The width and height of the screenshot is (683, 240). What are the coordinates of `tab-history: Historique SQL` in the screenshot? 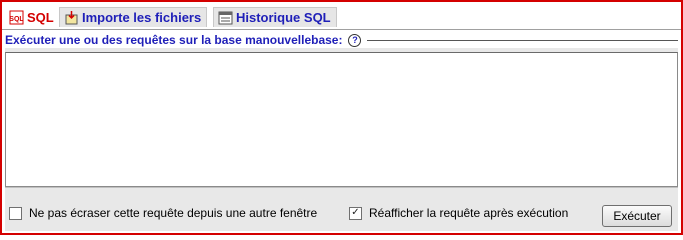 It's located at (275, 17).